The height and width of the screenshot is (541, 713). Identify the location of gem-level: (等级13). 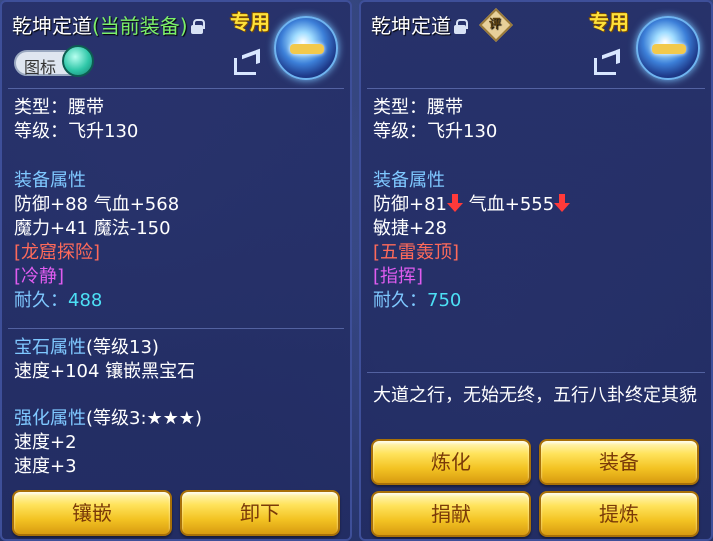
(122, 347).